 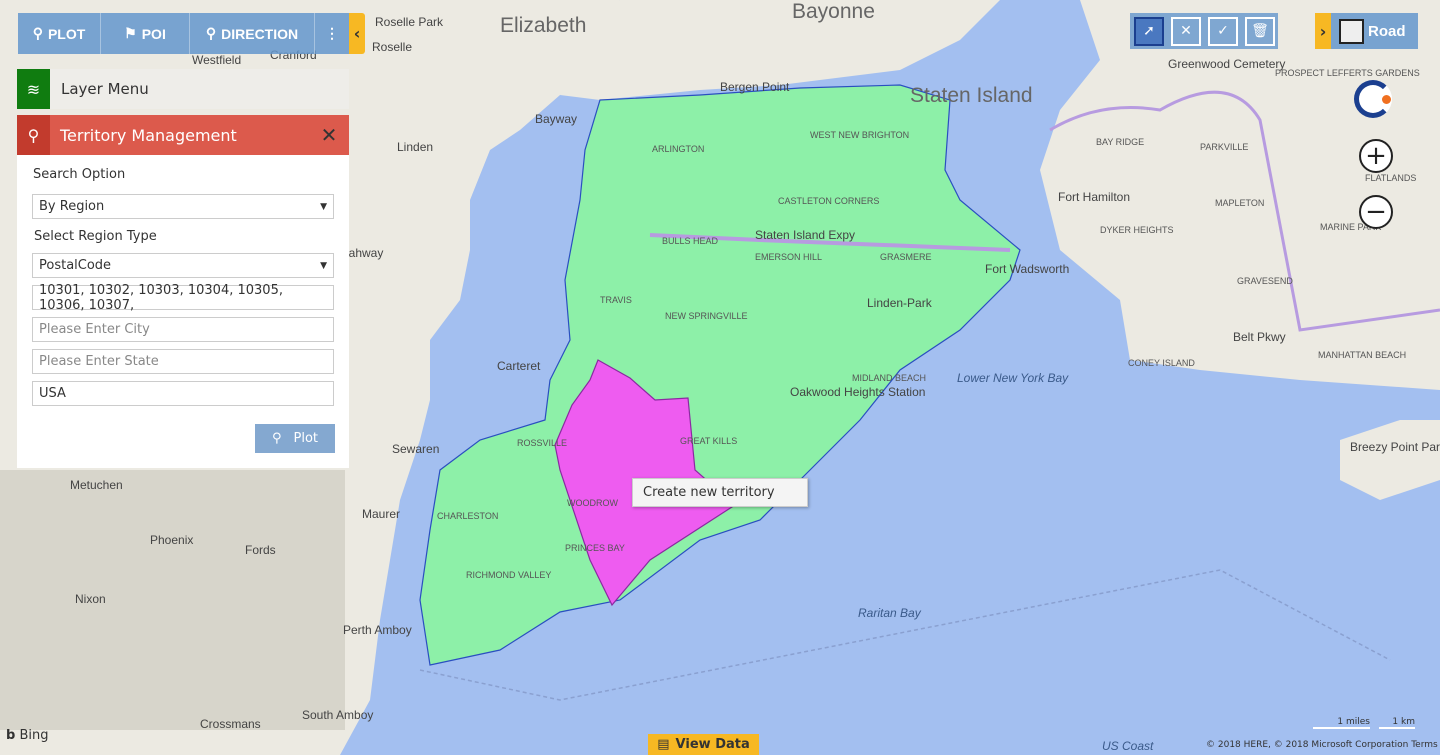 I want to click on confirm-selection-icon: ✓, so click(x=1223, y=31).